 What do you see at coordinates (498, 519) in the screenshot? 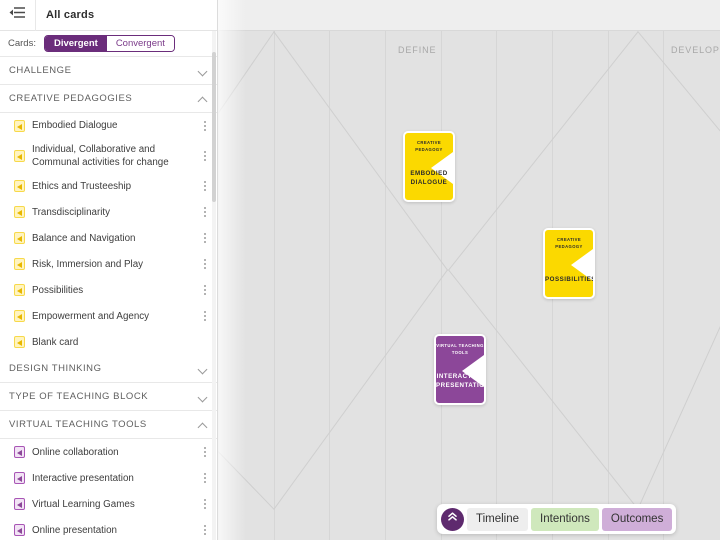
I see `toolbar-timeline-button: Timeline` at bounding box center [498, 519].